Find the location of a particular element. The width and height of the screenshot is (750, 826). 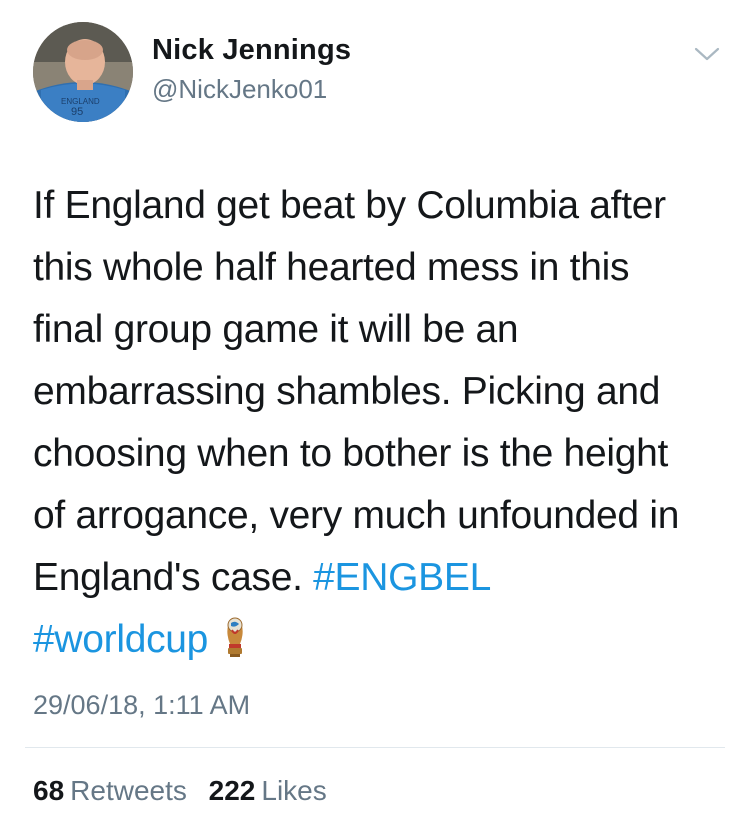

hashtag-worldcup: #worldcup is located at coordinates (120, 639).